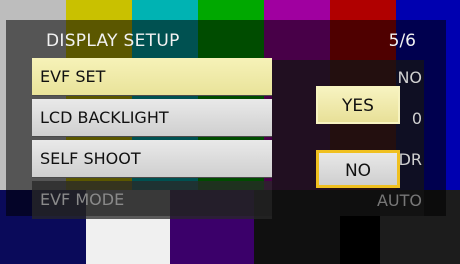 This screenshot has width=460, height=264. Describe the element at coordinates (73, 76) in the screenshot. I see `menu-item-label: EVF SET` at that location.